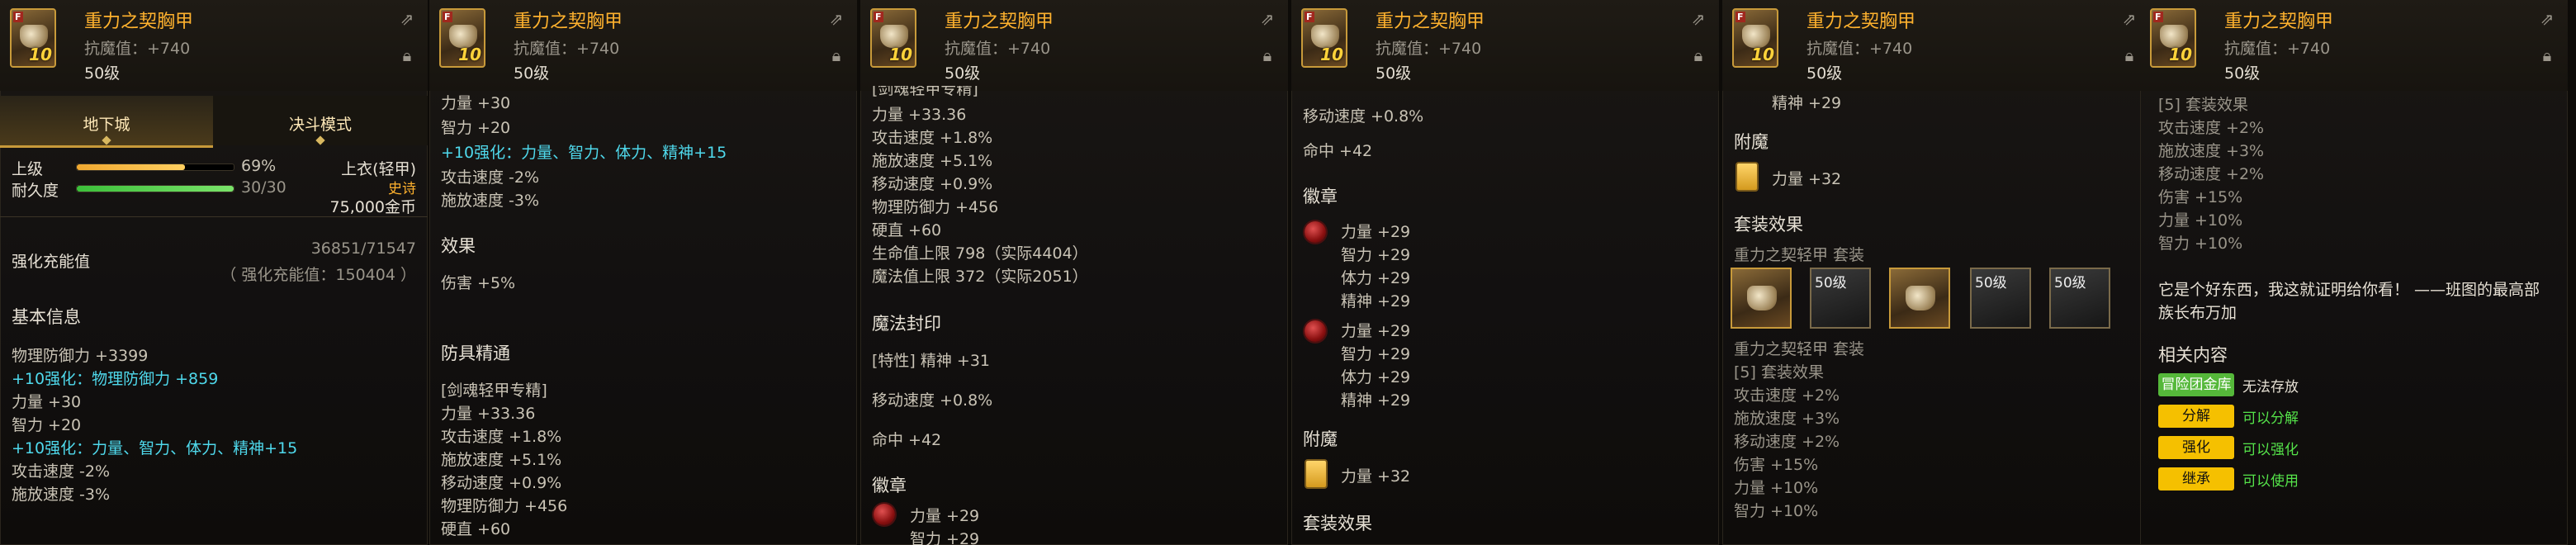  What do you see at coordinates (2196, 385) in the screenshot?
I see `adventure-vault-button: 冒险团金库` at bounding box center [2196, 385].